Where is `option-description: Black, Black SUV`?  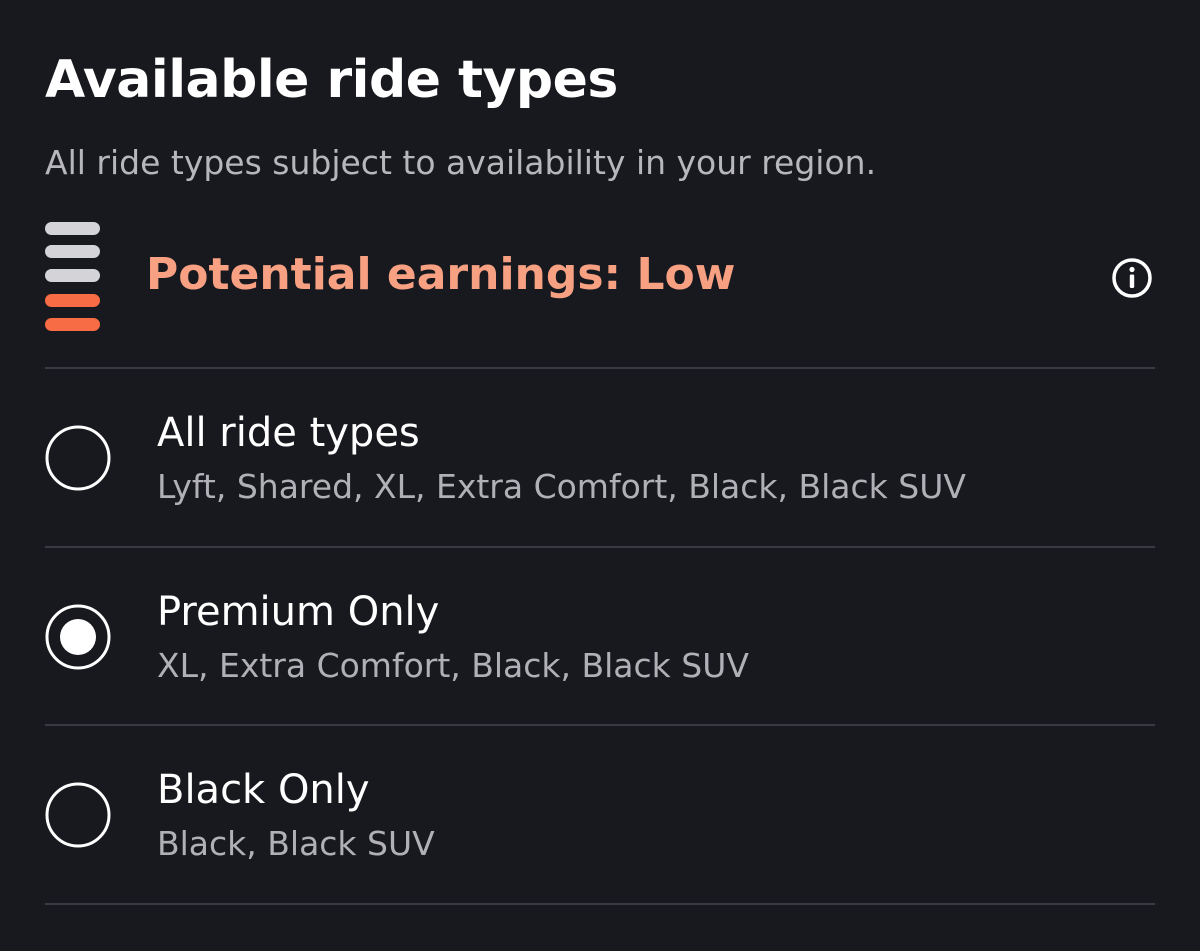 option-description: Black, Black SUV is located at coordinates (296, 843).